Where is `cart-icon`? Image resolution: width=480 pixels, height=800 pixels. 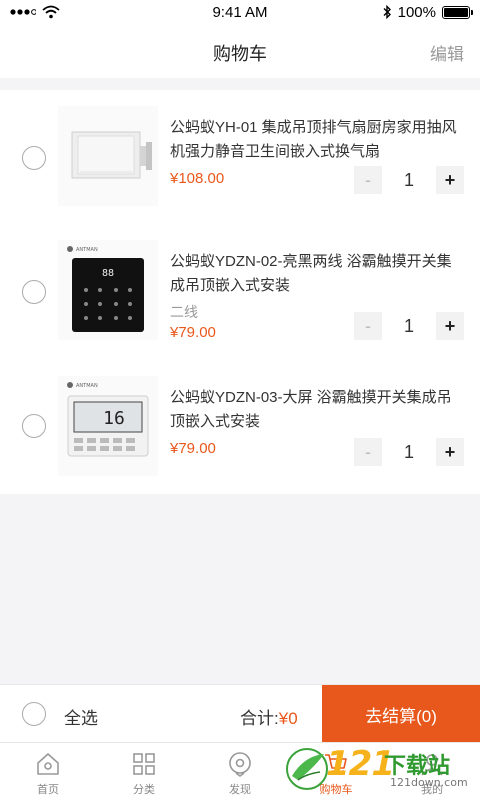
cart-icon is located at coordinates (336, 764).